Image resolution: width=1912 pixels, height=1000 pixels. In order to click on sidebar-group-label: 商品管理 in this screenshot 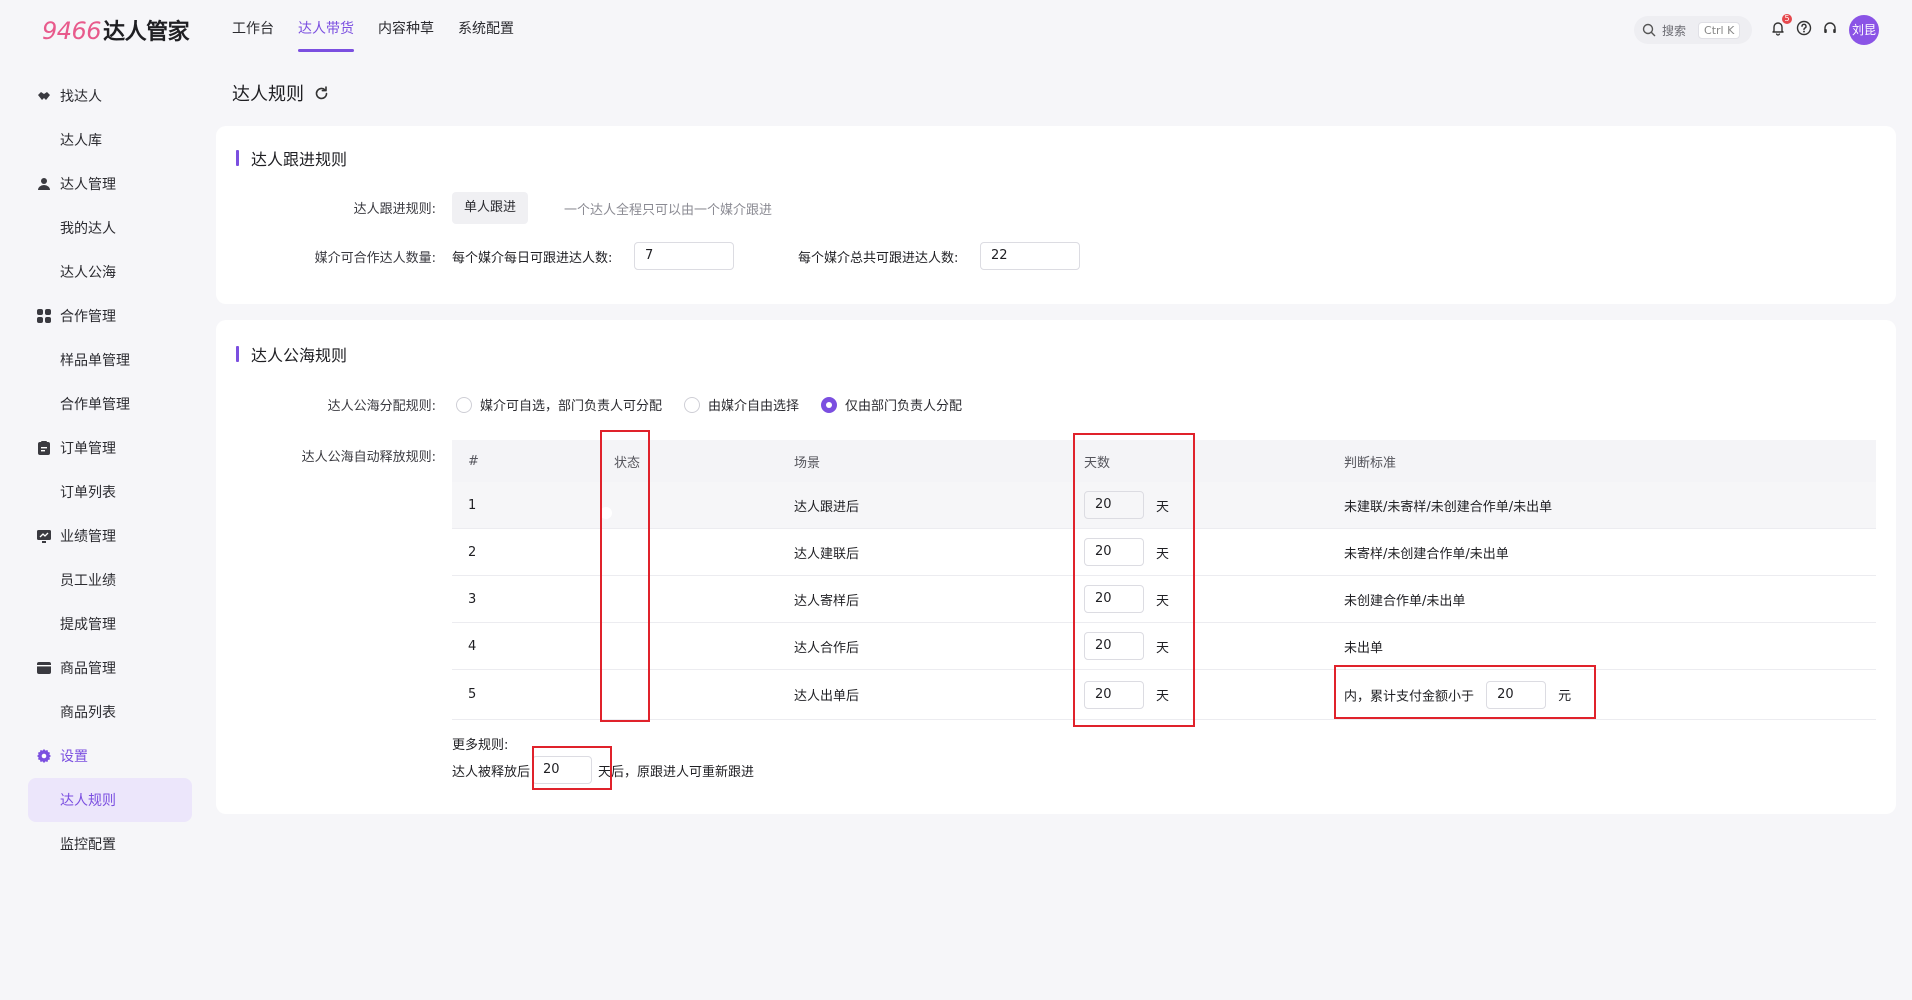, I will do `click(88, 669)`.